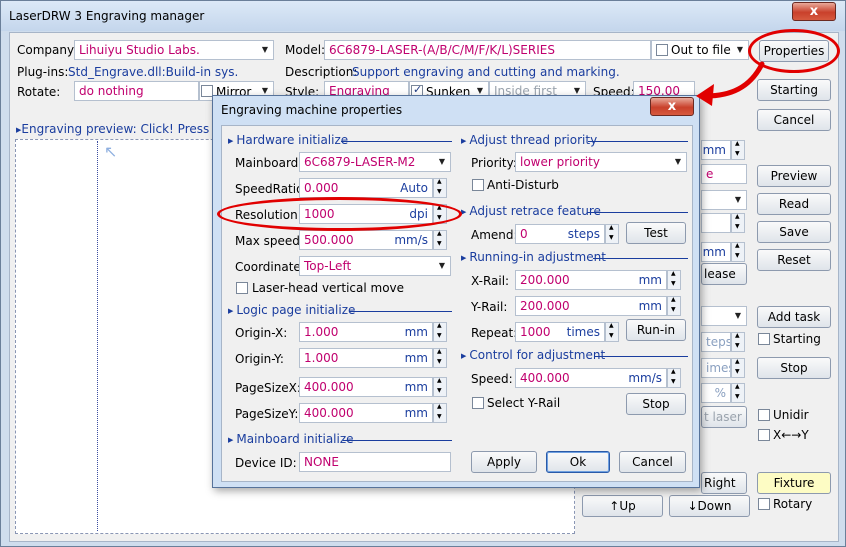  What do you see at coordinates (339, 214) in the screenshot?
I see `resolution-highlight-ring` at bounding box center [339, 214].